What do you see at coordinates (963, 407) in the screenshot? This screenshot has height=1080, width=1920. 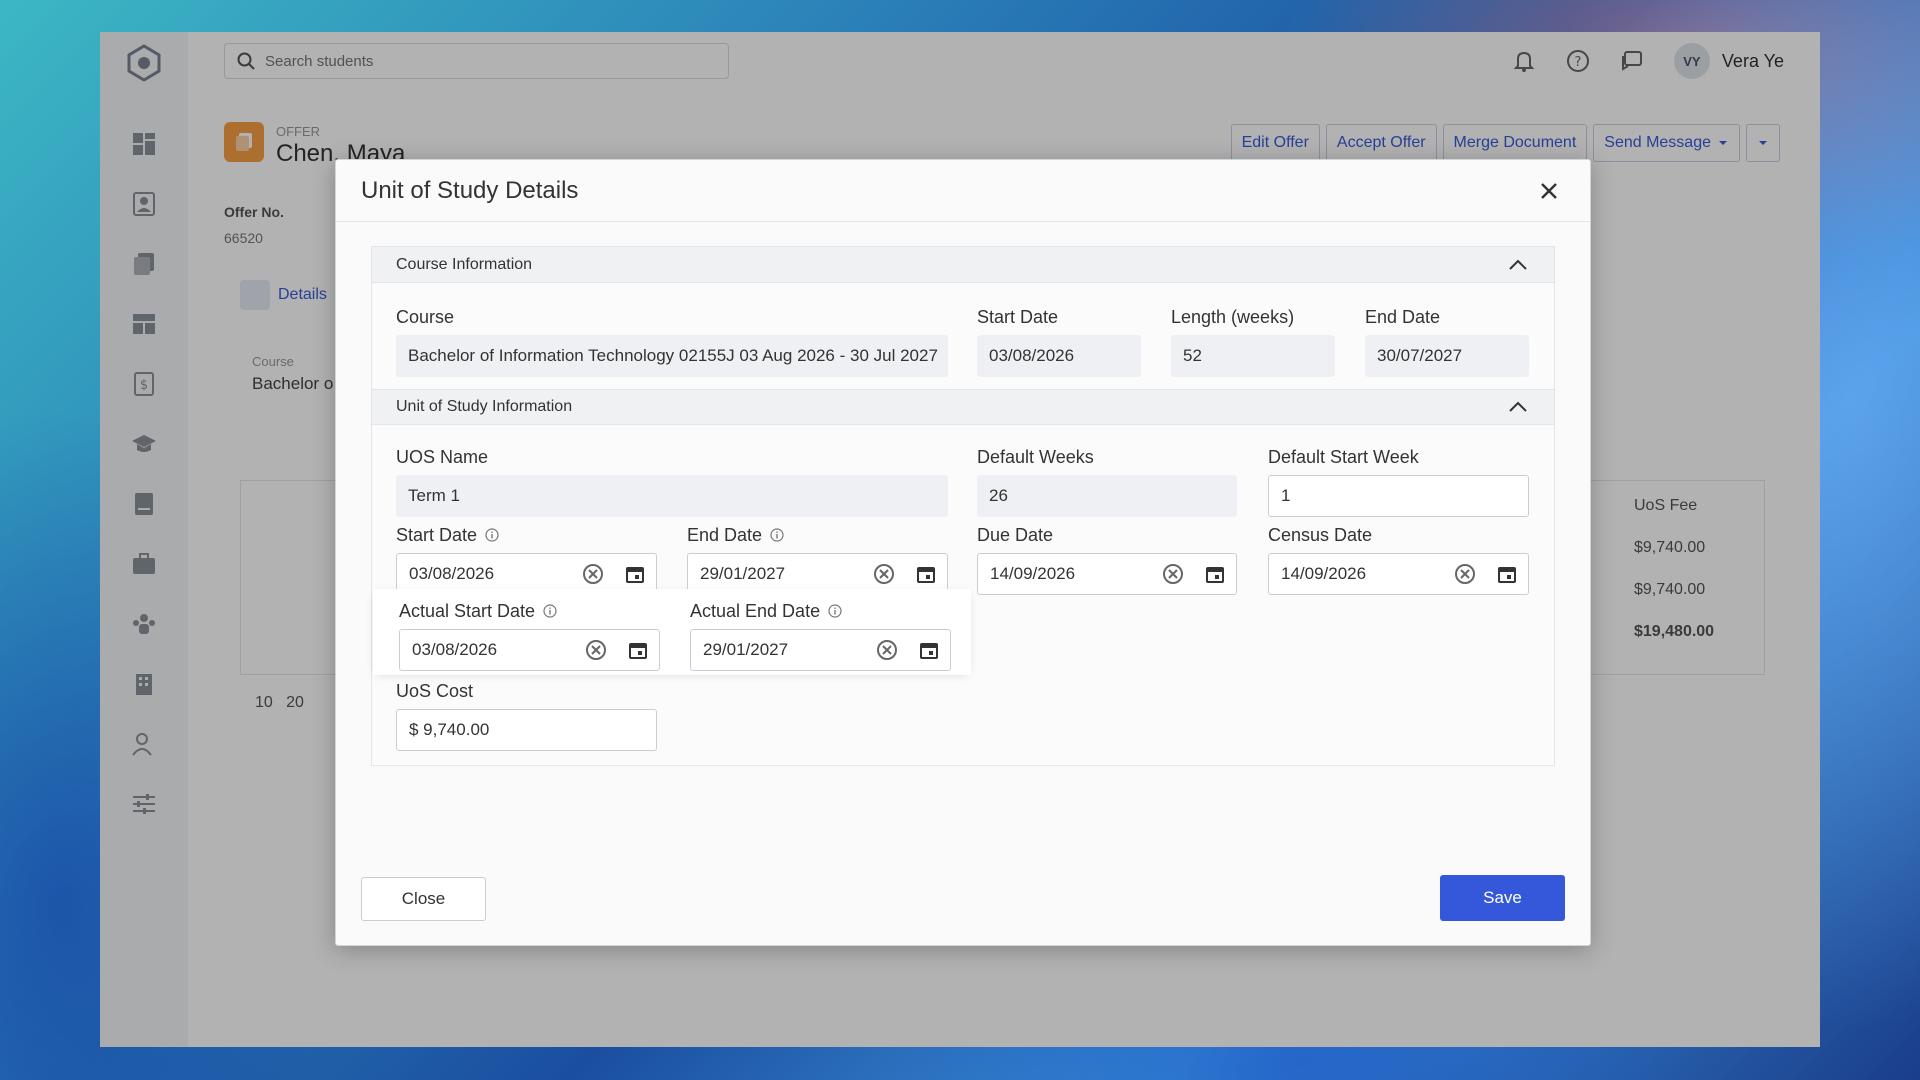 I see `uos-information-header: Unit of Study Information` at bounding box center [963, 407].